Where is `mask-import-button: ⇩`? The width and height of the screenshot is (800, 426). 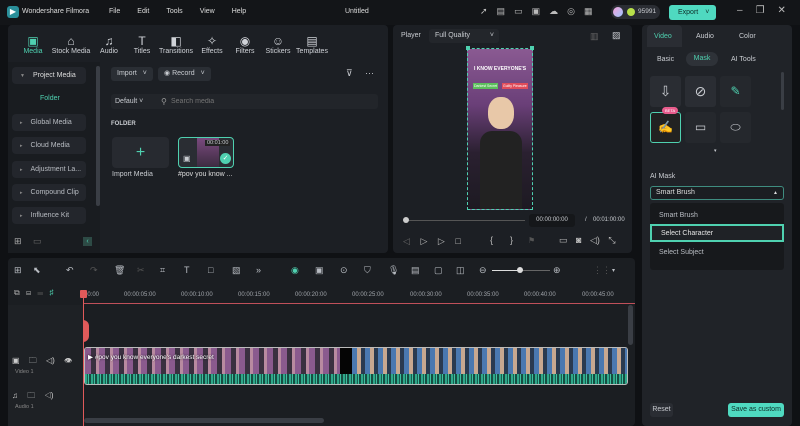 mask-import-button: ⇩ is located at coordinates (665, 91).